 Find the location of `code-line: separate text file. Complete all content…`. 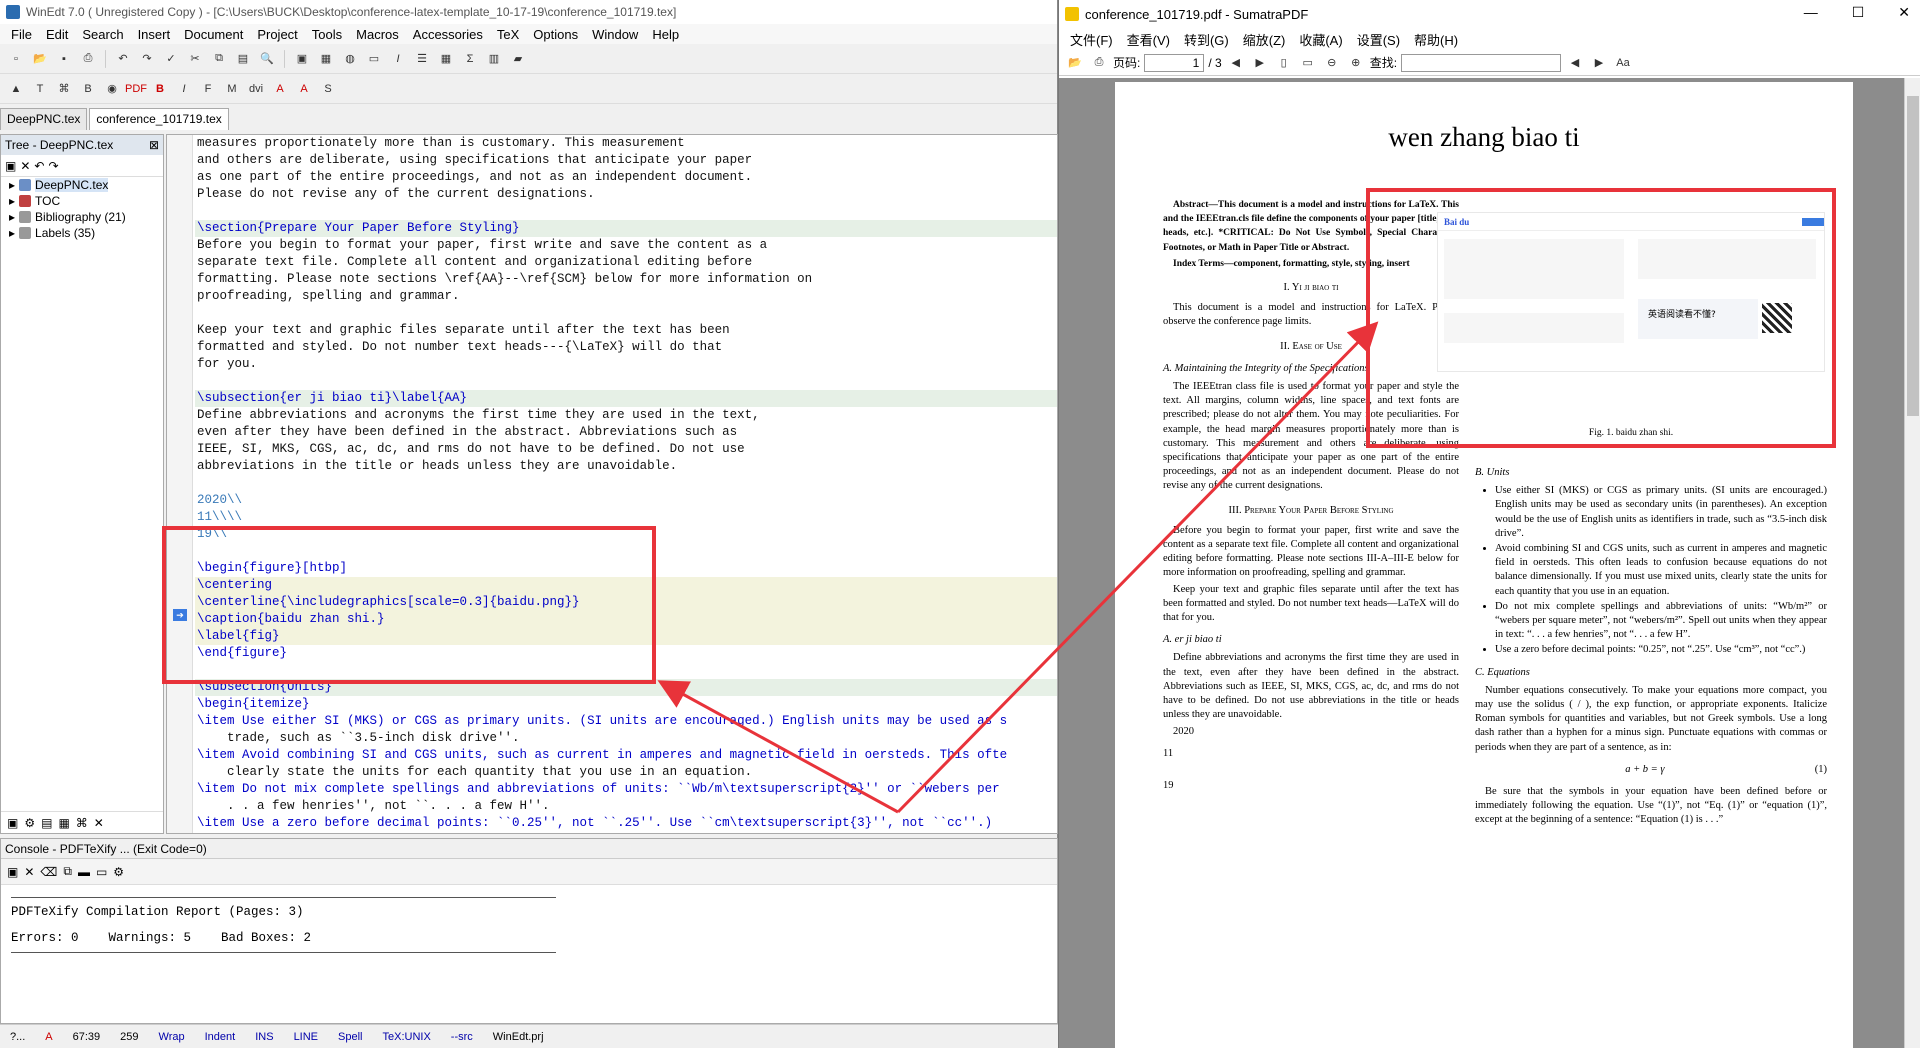

code-line: separate text file. Complete all content… is located at coordinates (626, 262).